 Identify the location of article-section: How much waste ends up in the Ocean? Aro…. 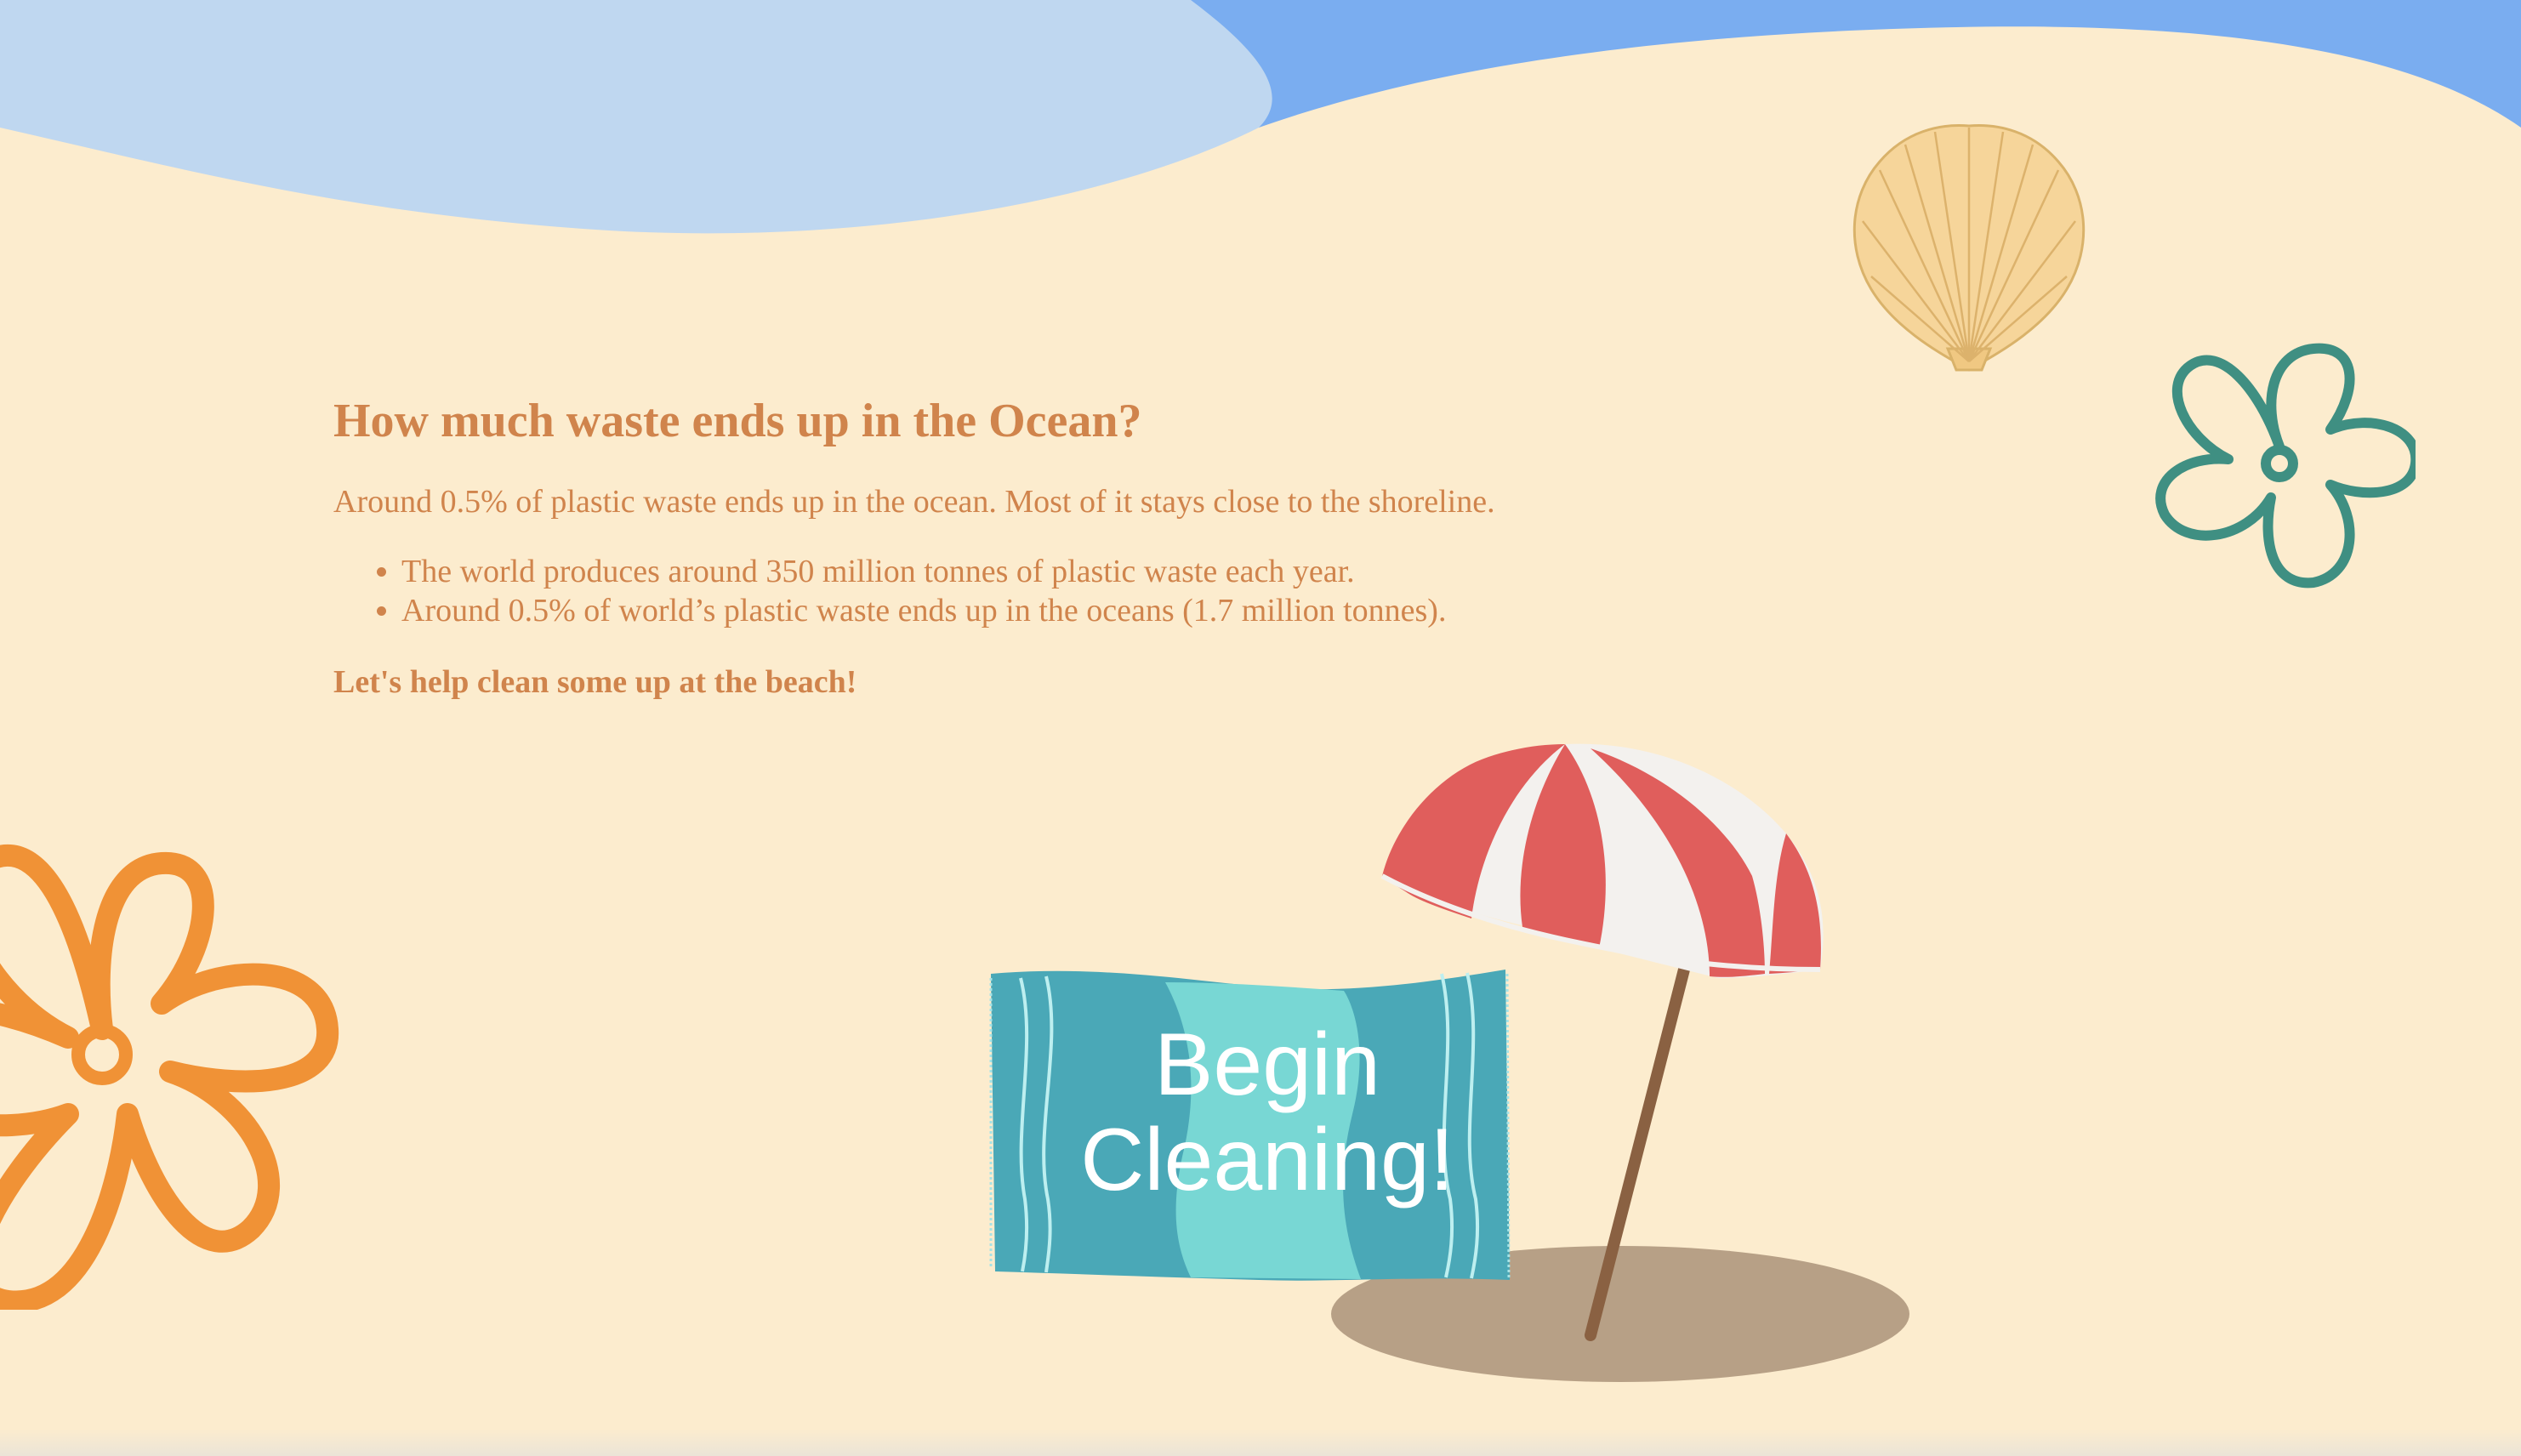
(1098, 545).